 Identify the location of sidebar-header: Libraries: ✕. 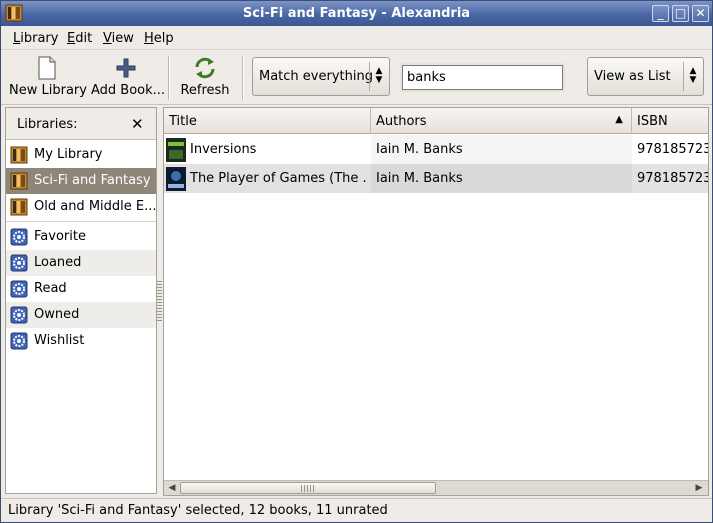
(81, 124).